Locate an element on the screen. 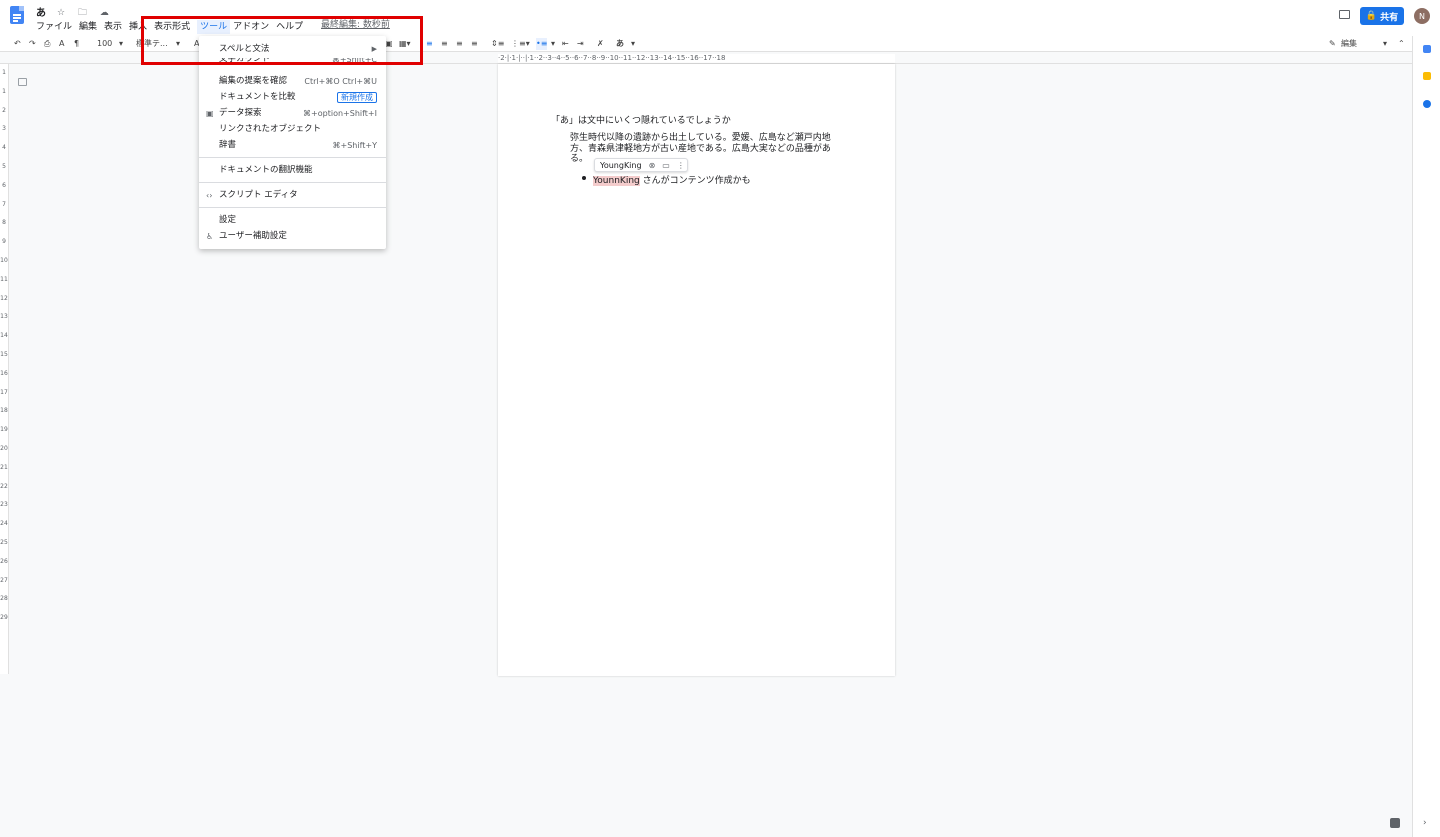  vertical-ruler-tick: 8 is located at coordinates (4, 223).